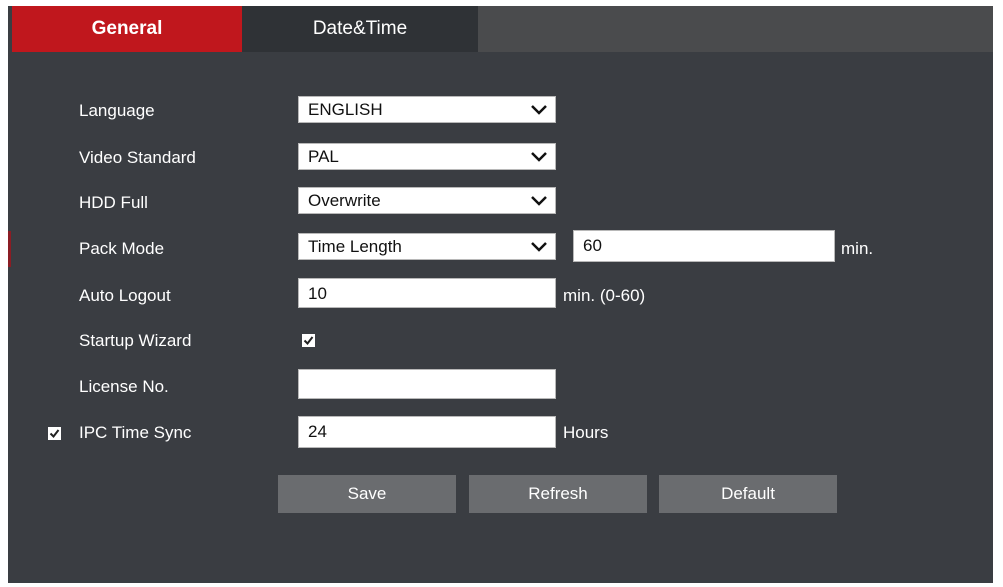  I want to click on refresh-button: Refresh, so click(558, 494).